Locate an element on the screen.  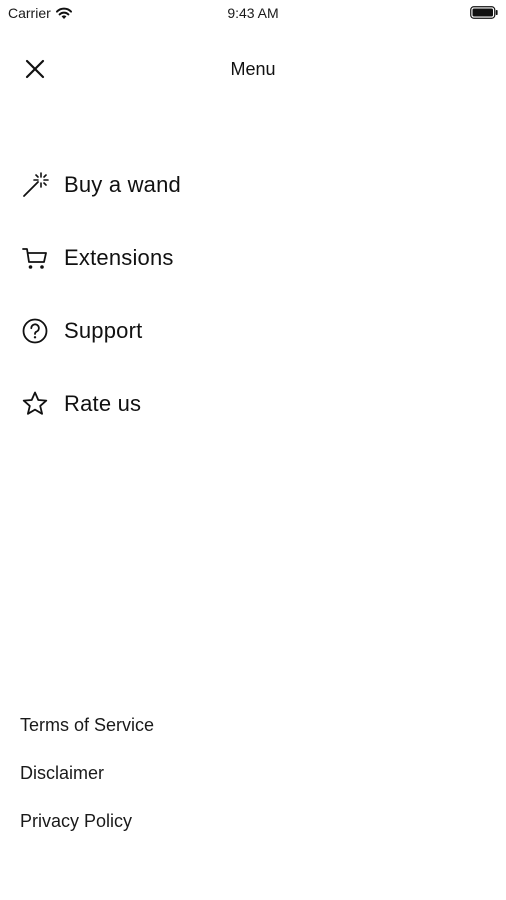
battery-icon is located at coordinates (484, 12).